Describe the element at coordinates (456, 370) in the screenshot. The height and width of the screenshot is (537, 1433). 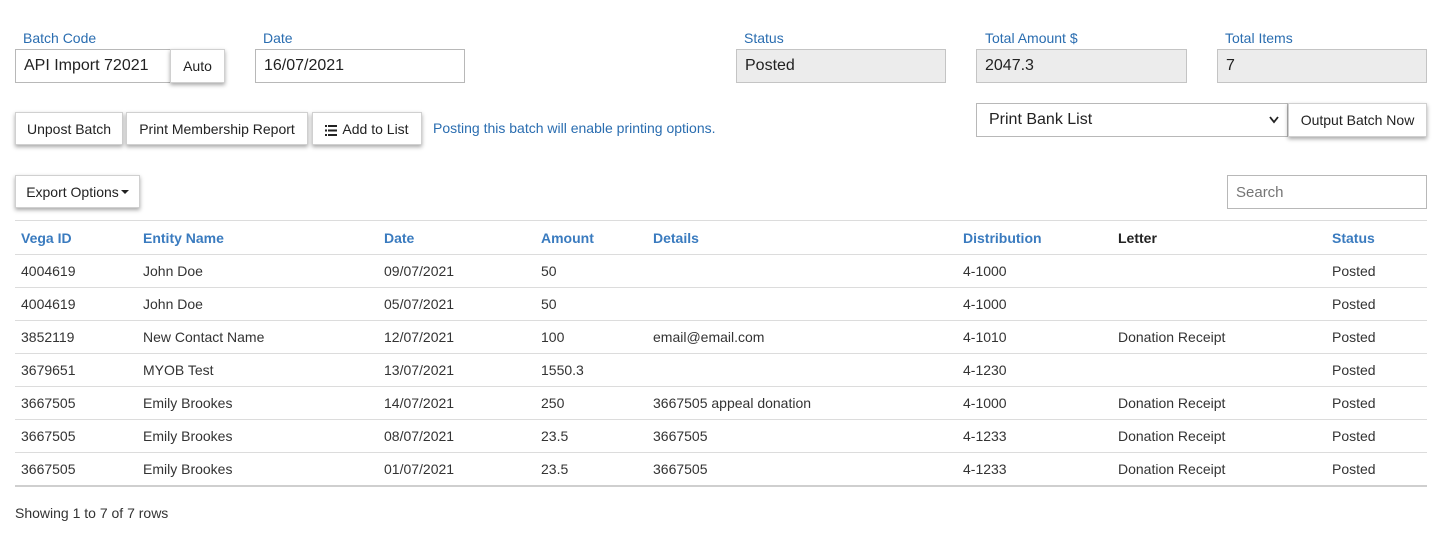
I see `cell-date: 13/07/2021` at that location.